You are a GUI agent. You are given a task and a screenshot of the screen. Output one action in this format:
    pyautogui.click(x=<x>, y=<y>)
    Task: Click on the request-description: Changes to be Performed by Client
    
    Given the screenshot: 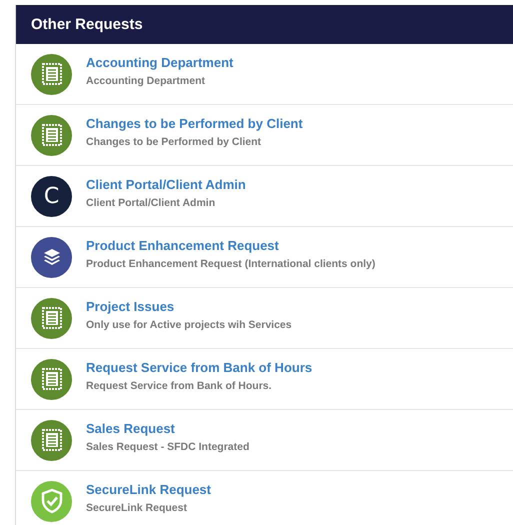 What is the action you would take?
    pyautogui.click(x=174, y=142)
    